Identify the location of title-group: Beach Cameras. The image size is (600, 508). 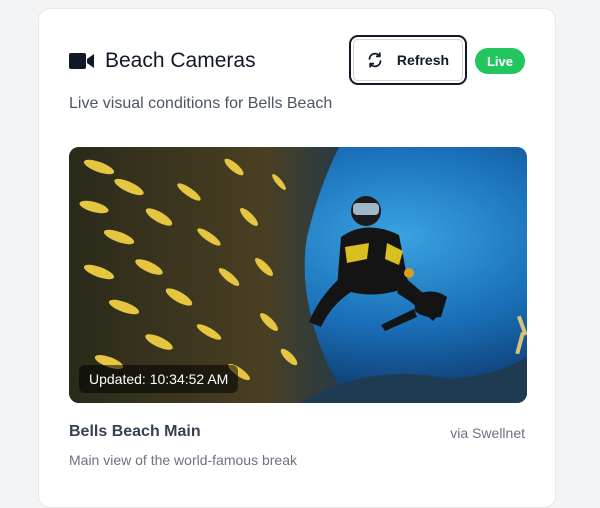
(162, 61).